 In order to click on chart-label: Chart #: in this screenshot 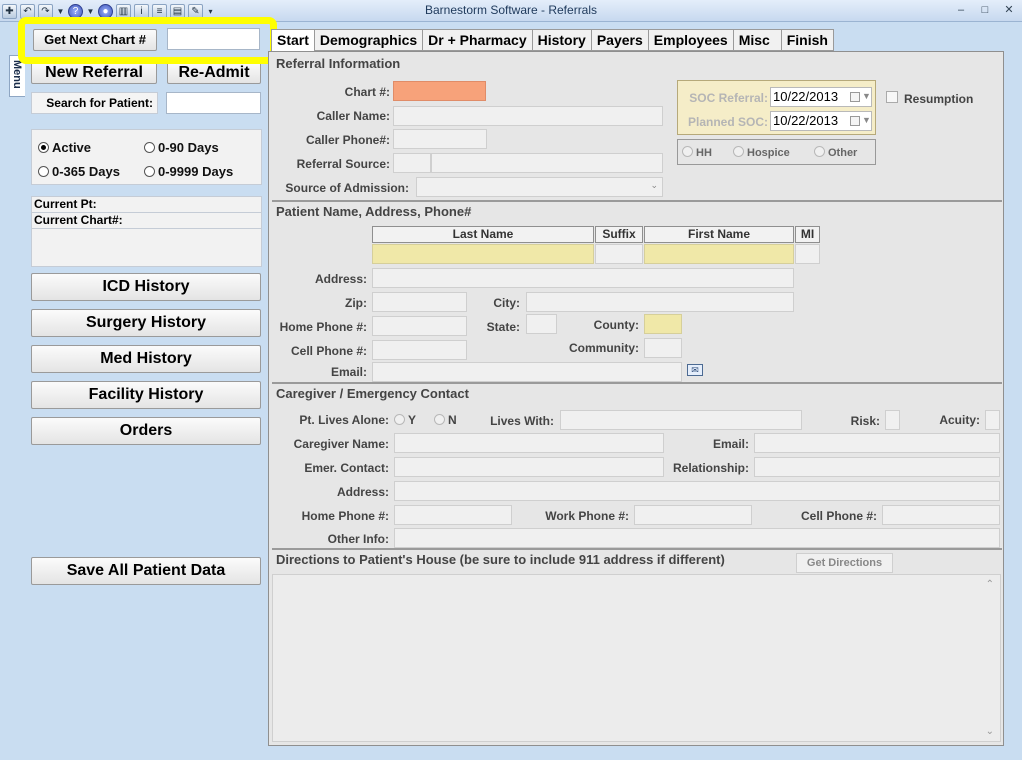, I will do `click(367, 92)`.